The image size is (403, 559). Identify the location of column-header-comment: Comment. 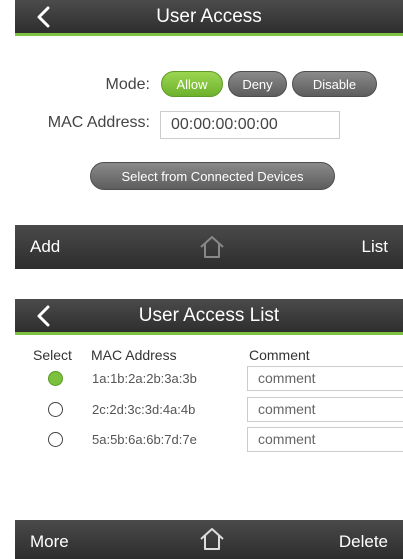
(279, 355).